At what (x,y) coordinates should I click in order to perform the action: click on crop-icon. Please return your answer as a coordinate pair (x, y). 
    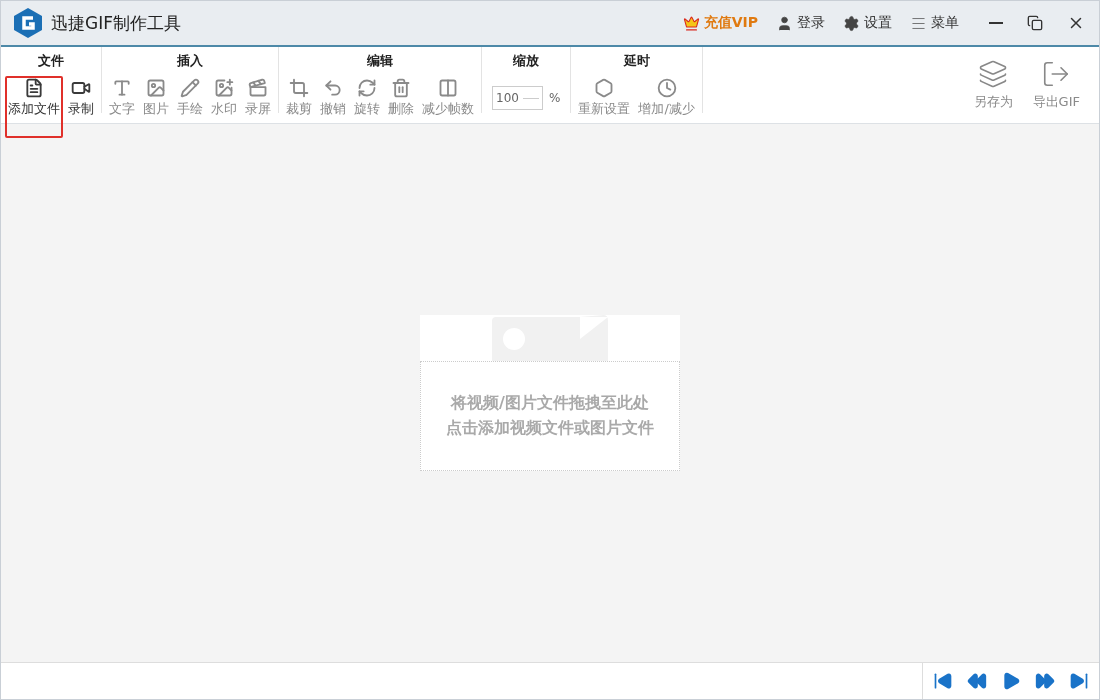
    Looking at the image, I should click on (299, 88).